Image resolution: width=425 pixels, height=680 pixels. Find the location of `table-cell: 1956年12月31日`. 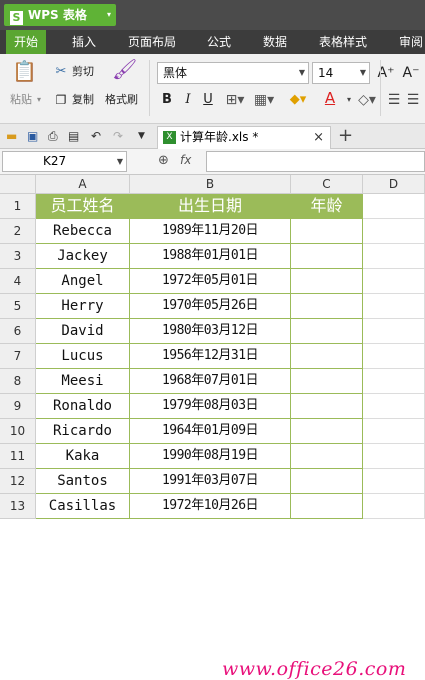

table-cell: 1956年12月31日 is located at coordinates (210, 356).